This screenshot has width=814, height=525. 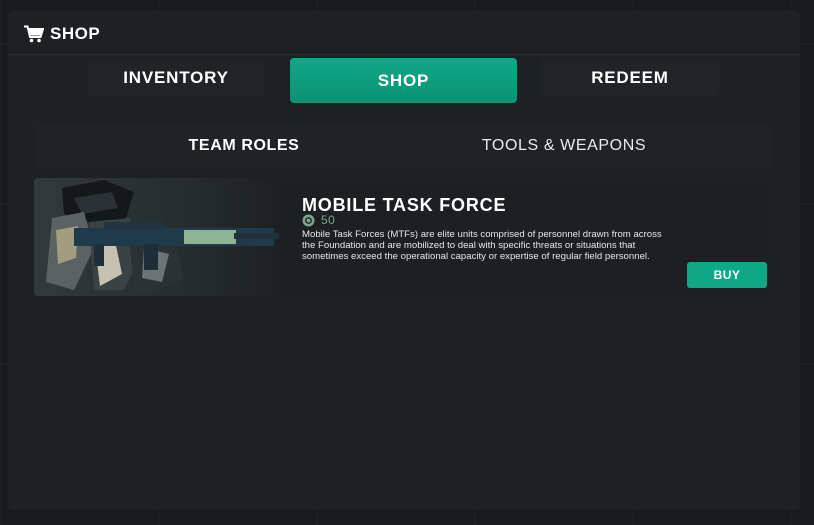 I want to click on category-tabs: TEAM ROLES TOOLS & WEAPONS, so click(x=403, y=146).